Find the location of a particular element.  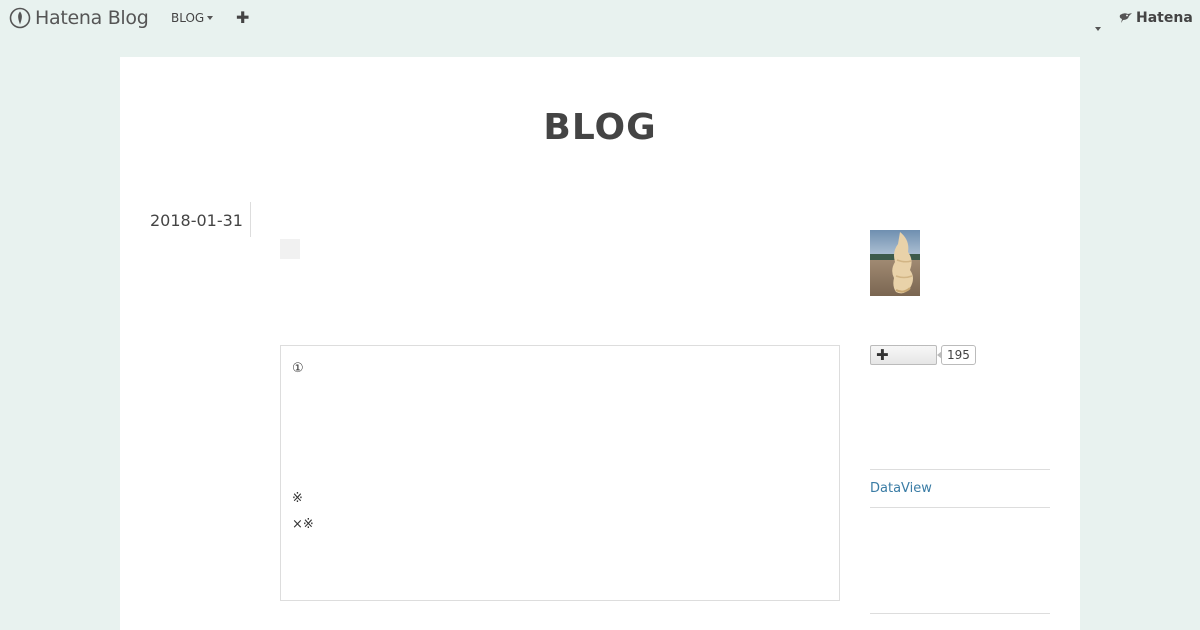

blog-menu-label: BLOG is located at coordinates (188, 18).